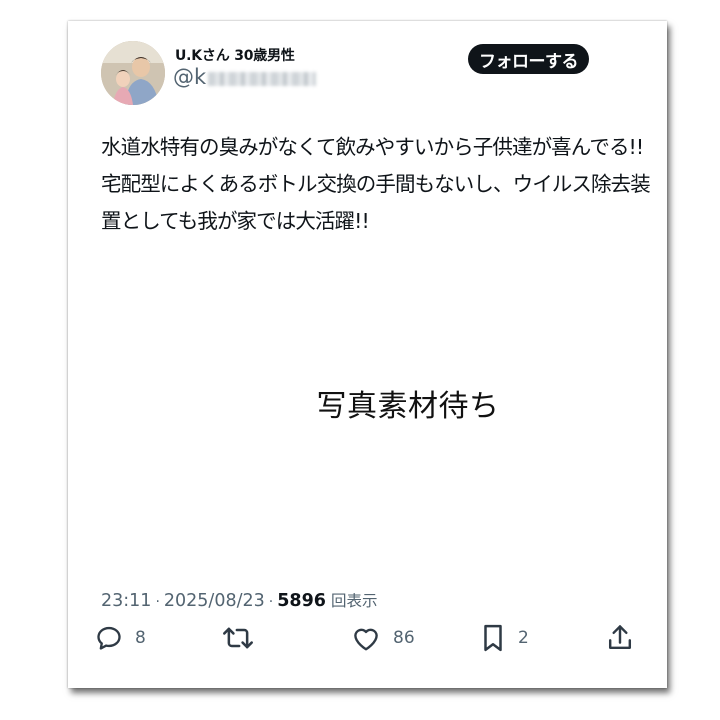 Image resolution: width=720 pixels, height=720 pixels. What do you see at coordinates (214, 601) in the screenshot?
I see `tweet-date: 2025/08/23` at bounding box center [214, 601].